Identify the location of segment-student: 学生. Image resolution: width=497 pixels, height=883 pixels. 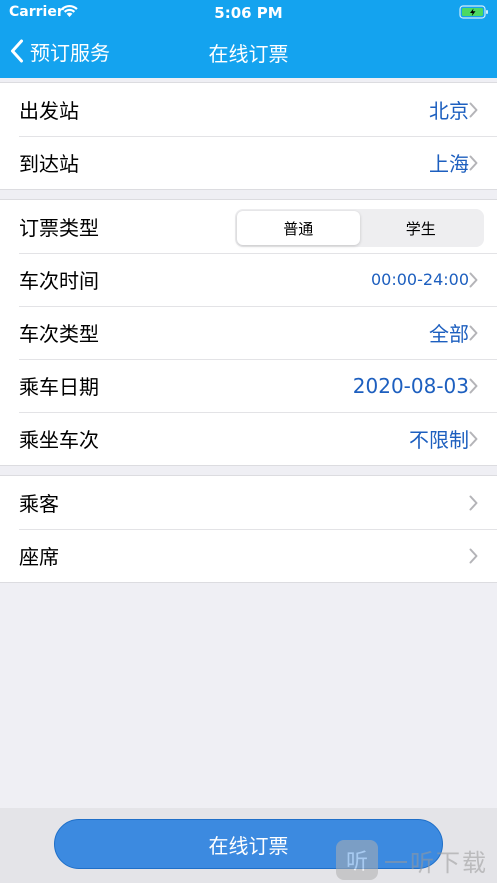
(421, 228).